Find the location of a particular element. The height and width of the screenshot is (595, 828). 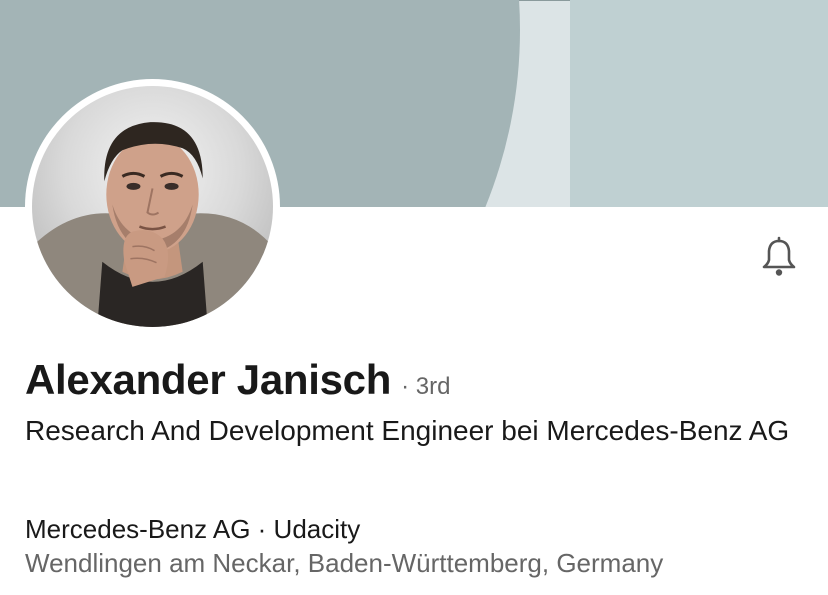

bell-icon is located at coordinates (779, 257).